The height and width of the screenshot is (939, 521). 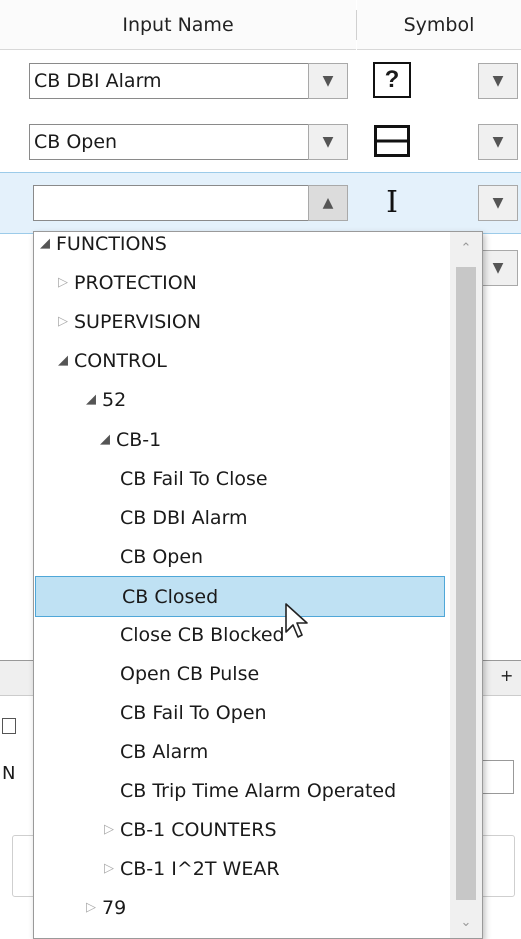 I want to click on tree-item: Close CB Blocked, so click(x=242, y=634).